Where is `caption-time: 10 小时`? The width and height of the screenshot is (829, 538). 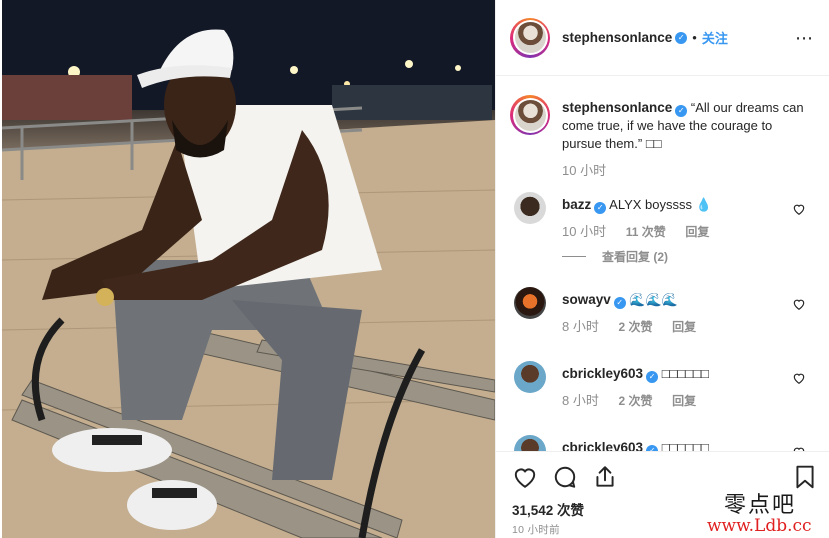 caption-time: 10 小时 is located at coordinates (584, 170).